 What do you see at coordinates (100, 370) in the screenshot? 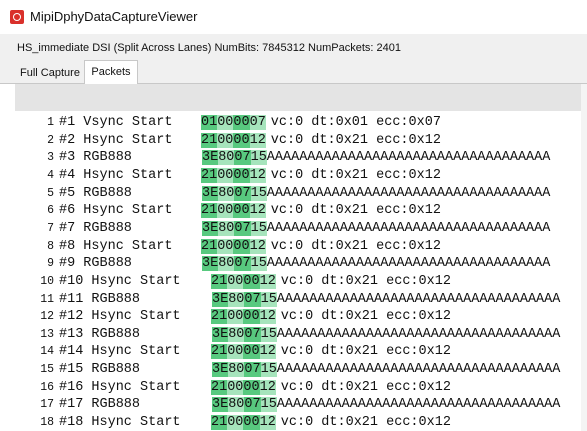
I see `packet-label: #15 RGB888` at bounding box center [100, 370].